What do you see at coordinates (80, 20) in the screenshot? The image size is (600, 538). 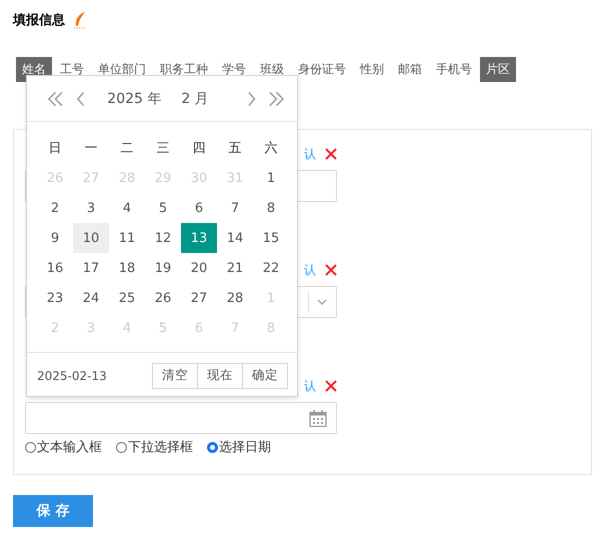 I see `feather-icon` at bounding box center [80, 20].